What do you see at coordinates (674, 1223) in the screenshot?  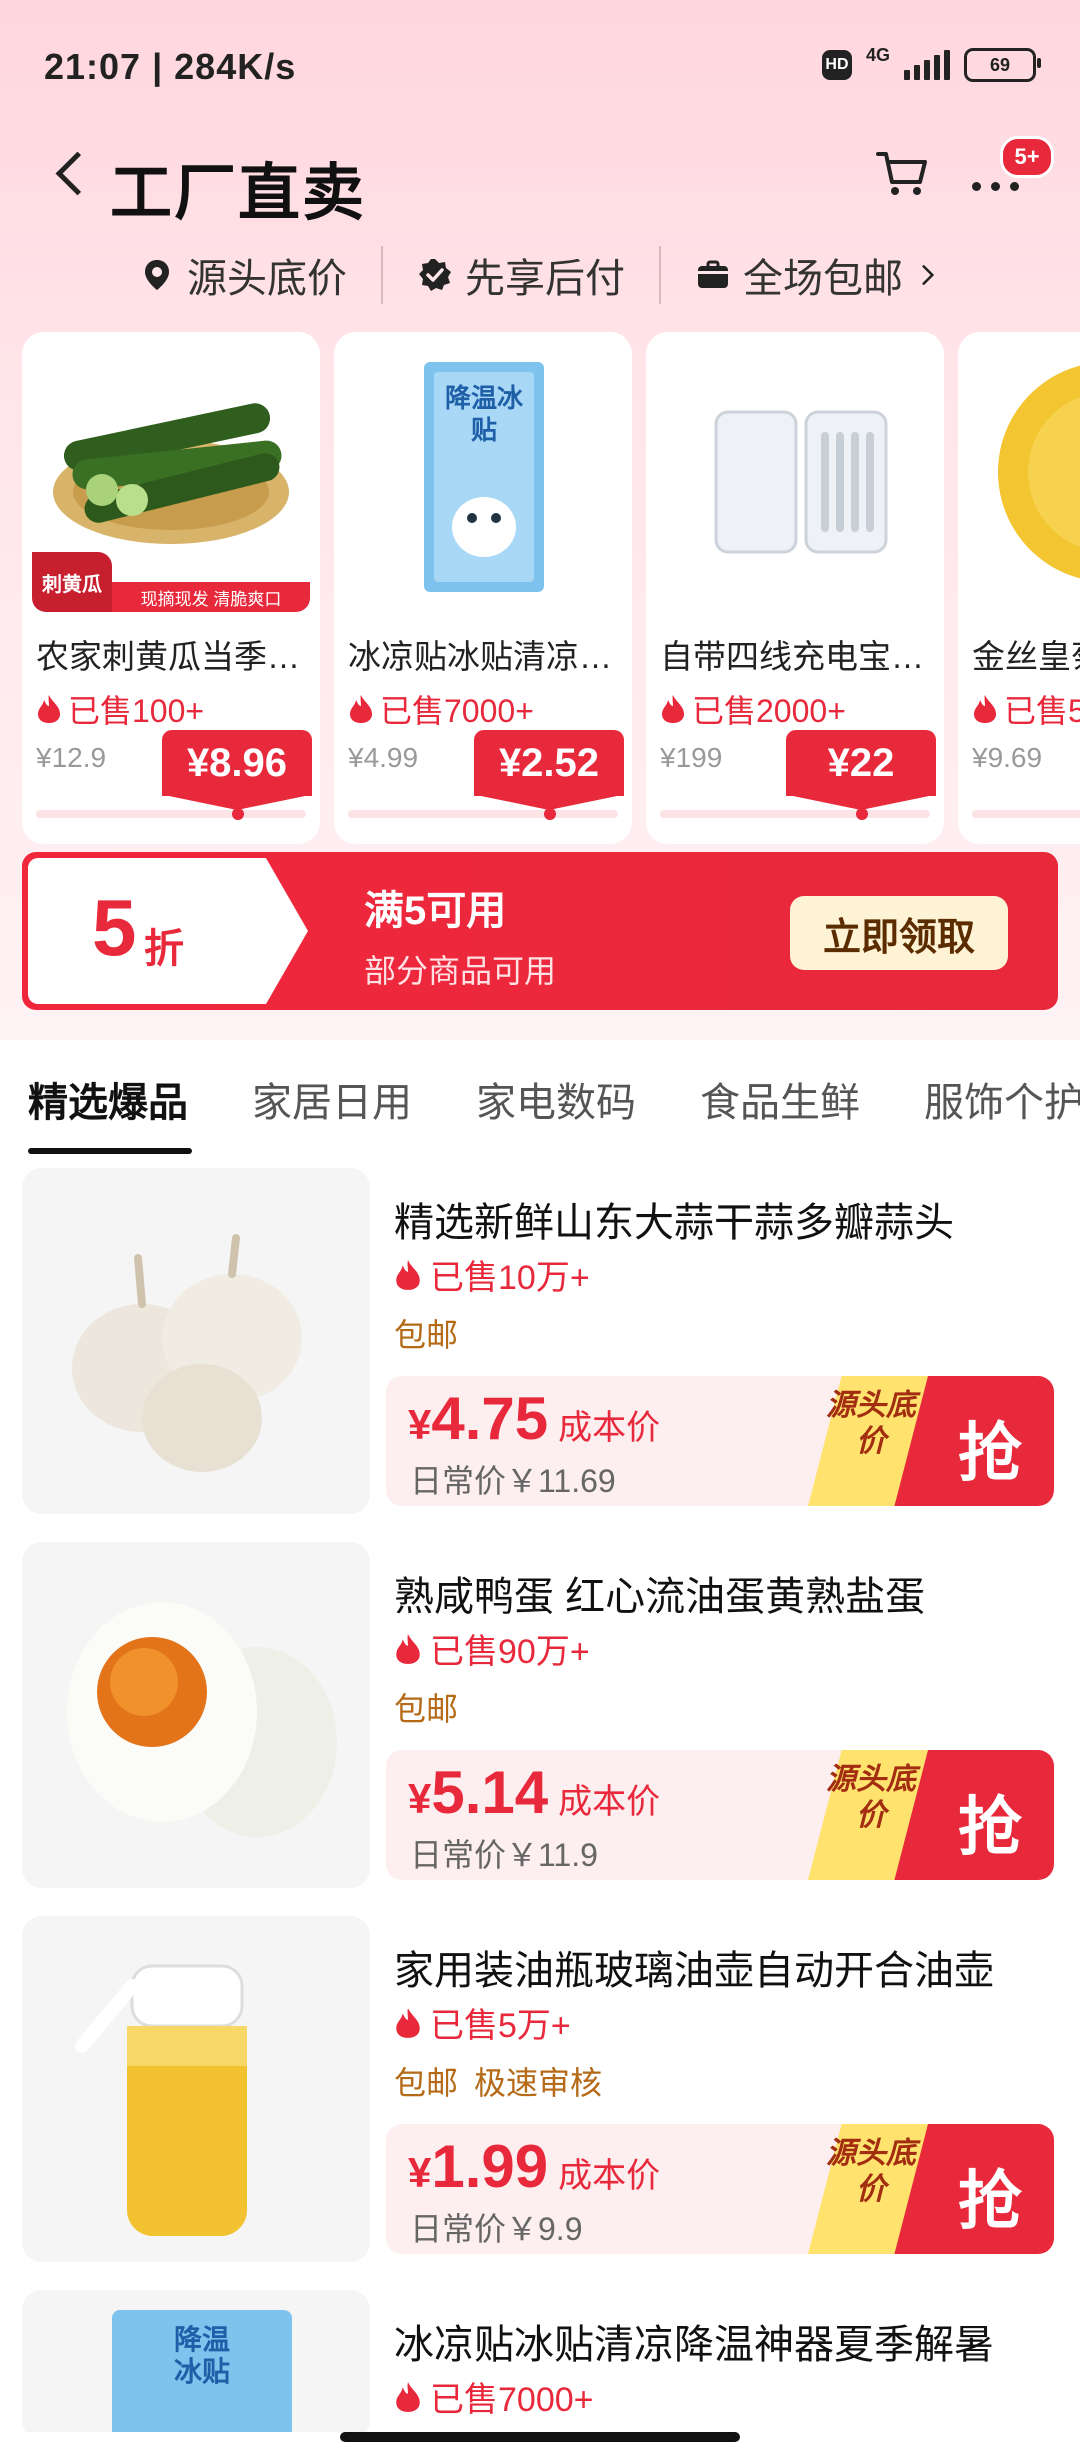 I see `product-title: 精选新鲜山东大蒜干蒜多瓣蒜头` at bounding box center [674, 1223].